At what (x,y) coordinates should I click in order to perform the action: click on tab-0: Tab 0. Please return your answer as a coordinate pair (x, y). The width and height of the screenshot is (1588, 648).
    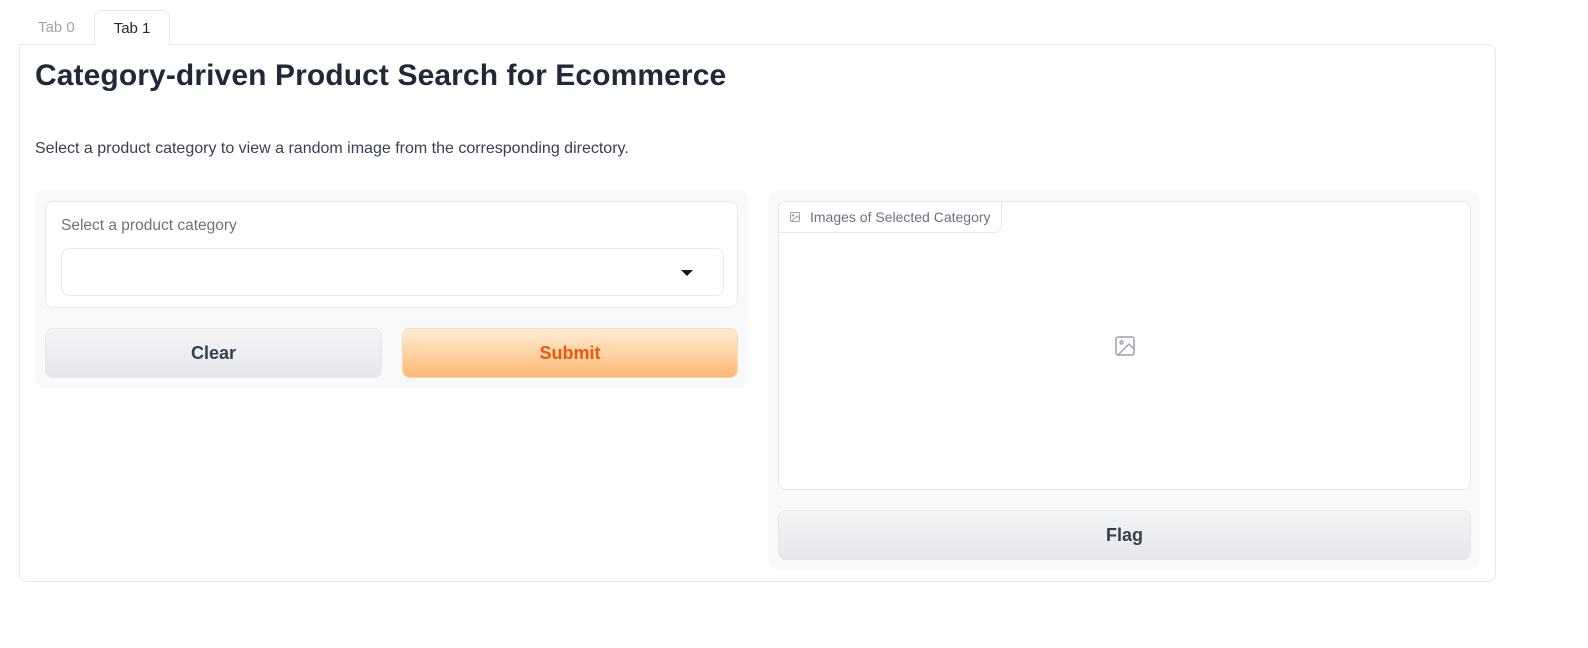
    Looking at the image, I should click on (56, 27).